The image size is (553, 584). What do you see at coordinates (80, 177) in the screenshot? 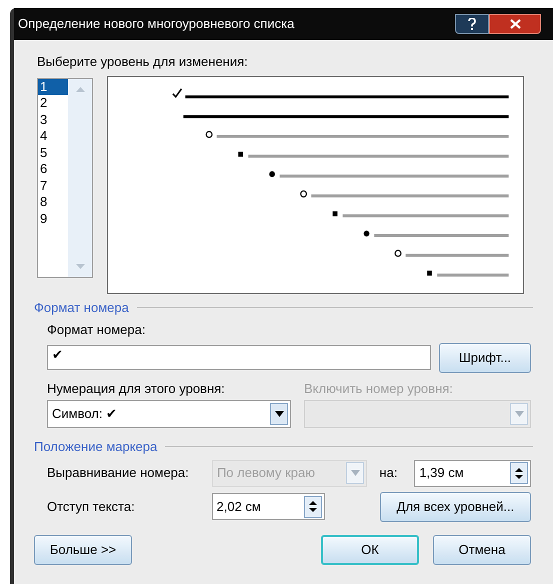
I see `scrollbar` at bounding box center [80, 177].